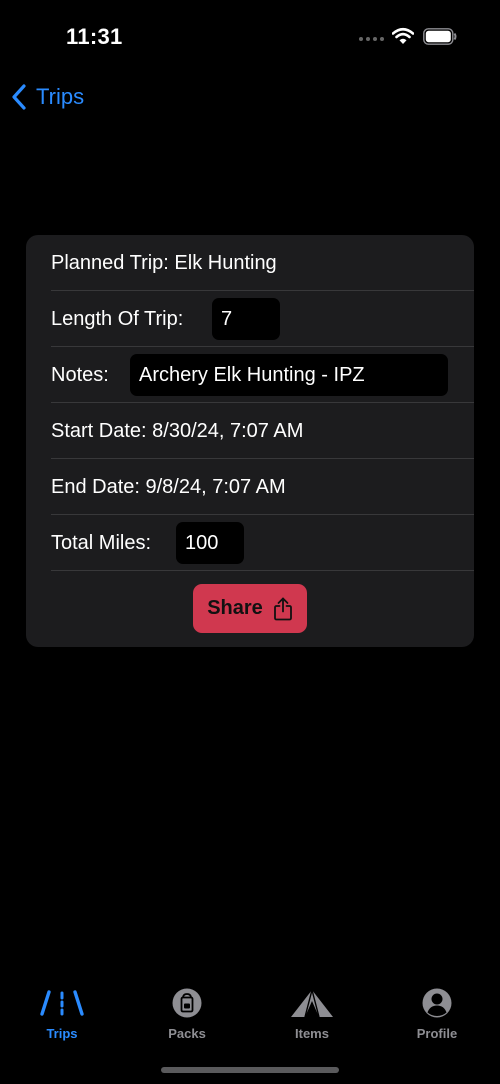  Describe the element at coordinates (437, 1003) in the screenshot. I see `person-circle-icon` at that location.